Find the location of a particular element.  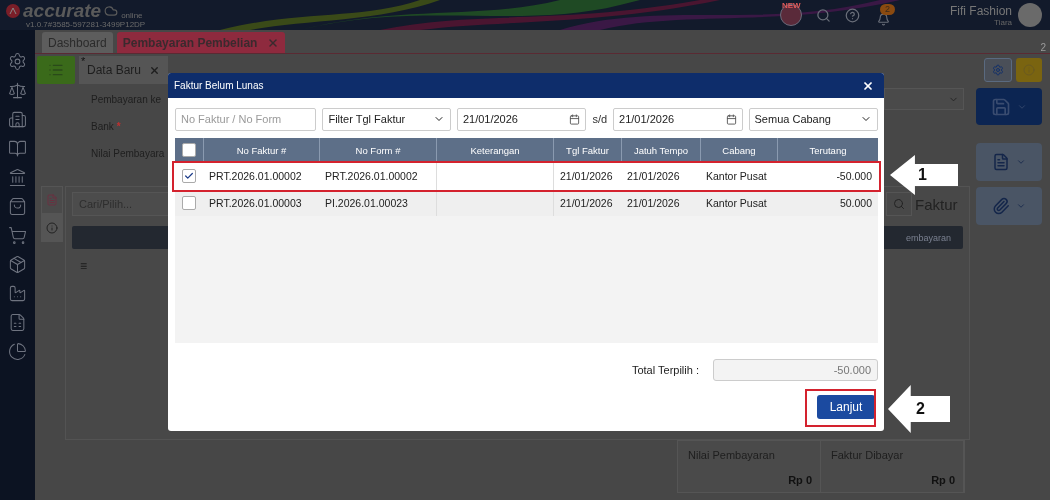

table-cell-text: -50.000 is located at coordinates (854, 176).